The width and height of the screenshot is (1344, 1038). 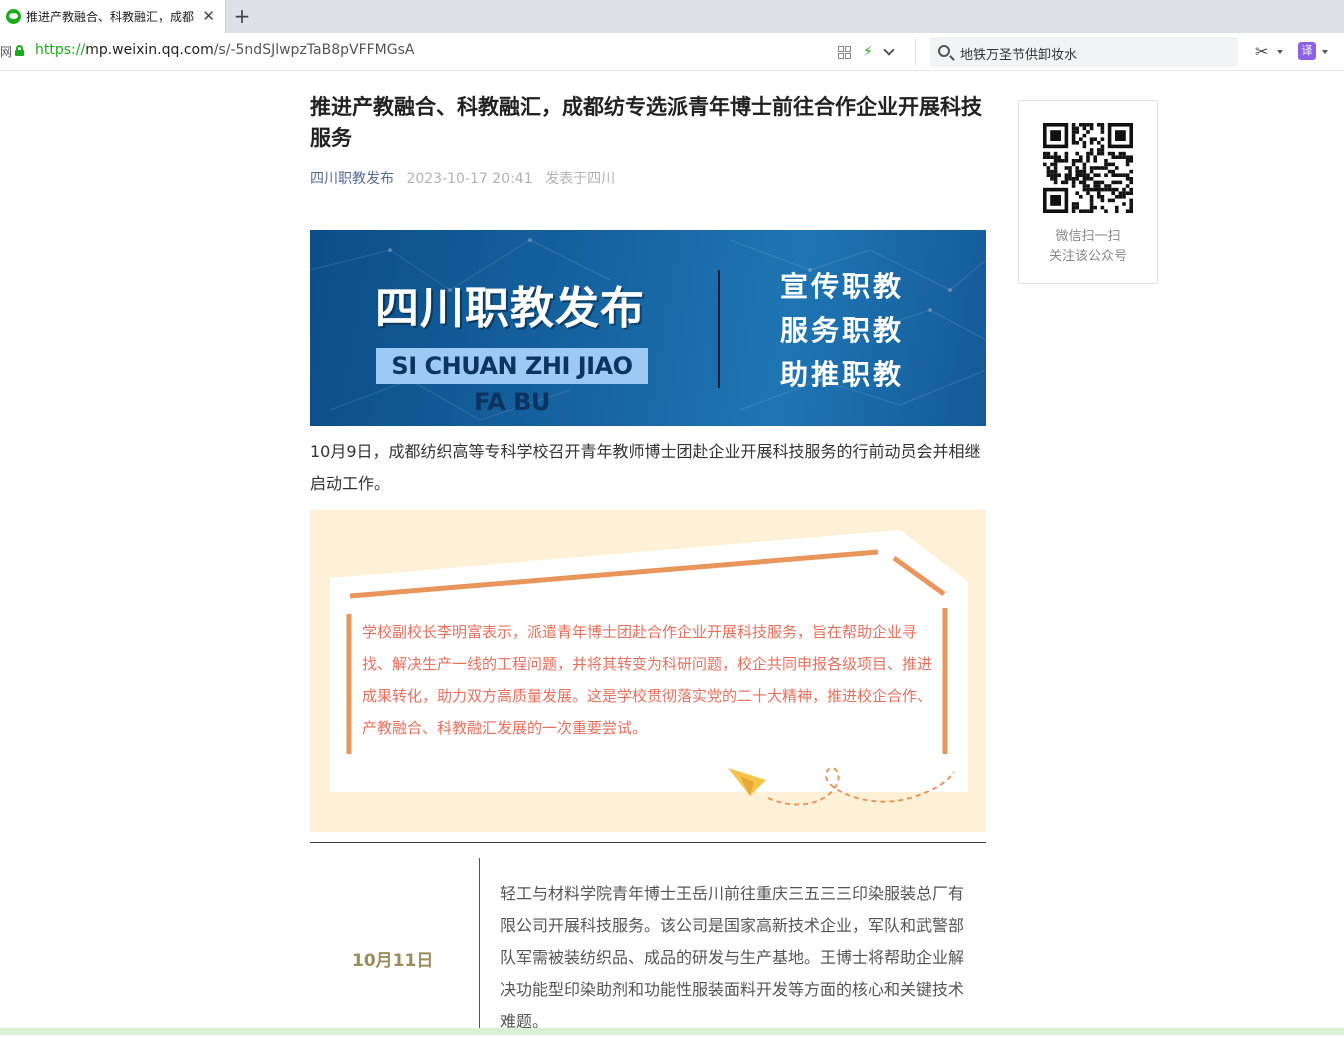 I want to click on new-tab-button: +, so click(x=242, y=16).